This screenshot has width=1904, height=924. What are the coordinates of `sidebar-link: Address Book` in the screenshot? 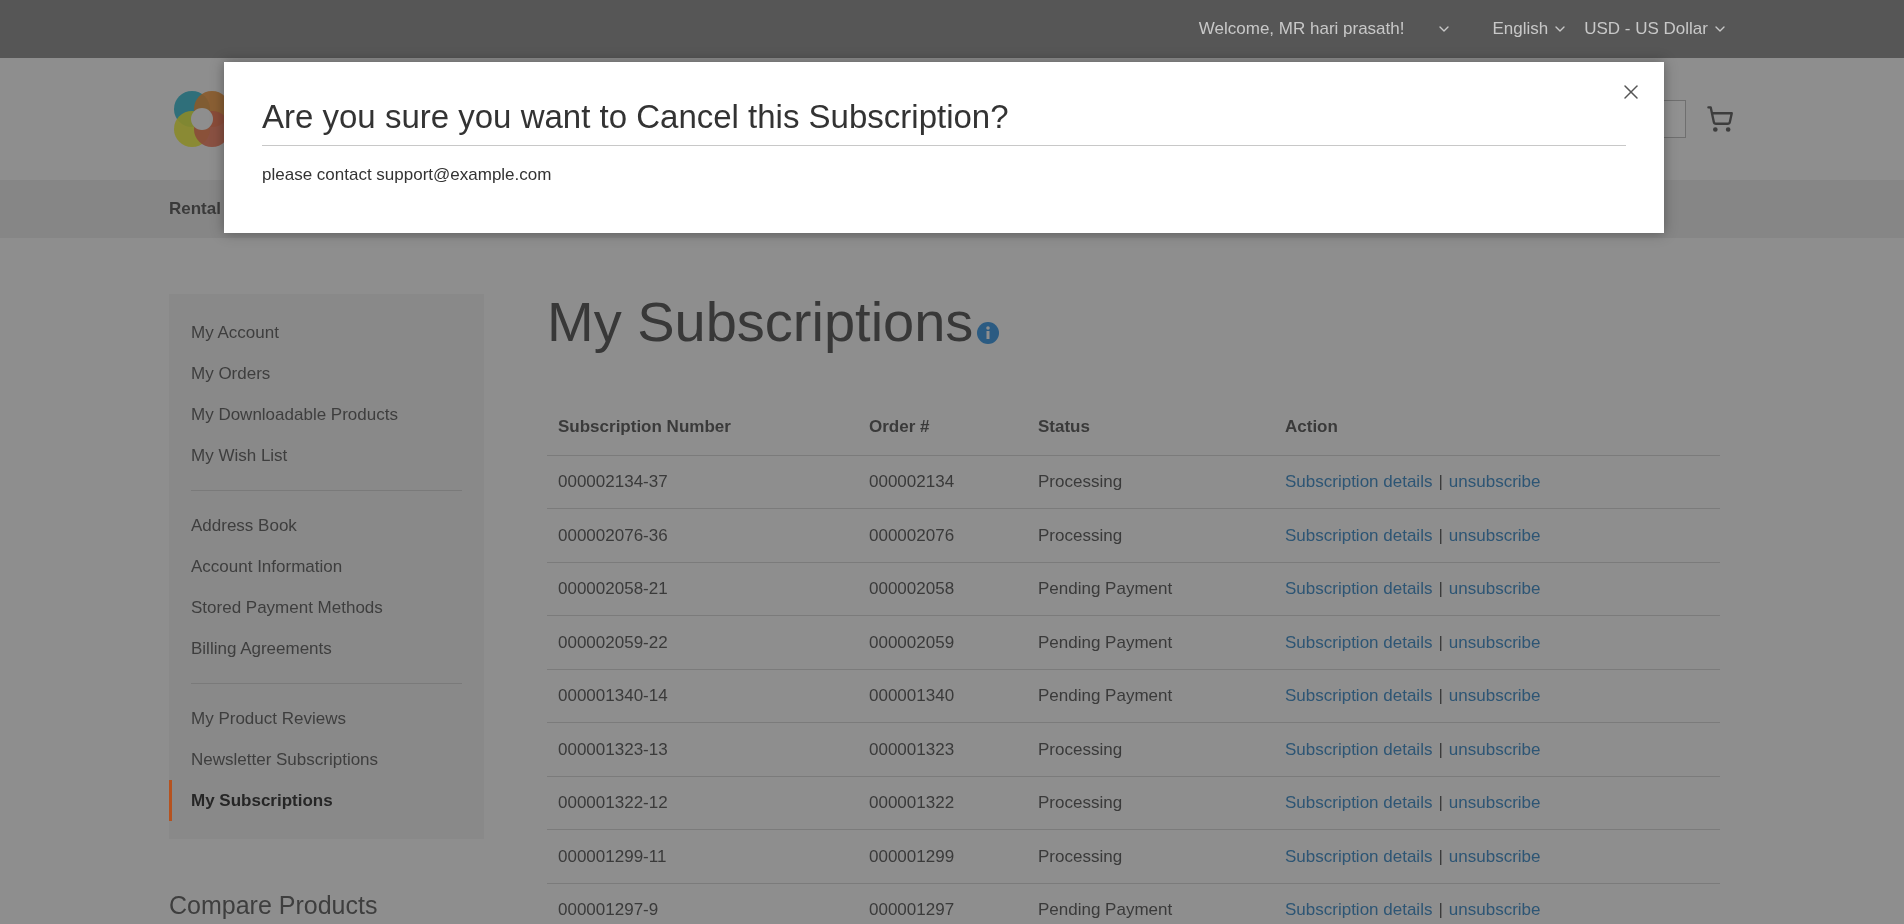 It's located at (326, 525).